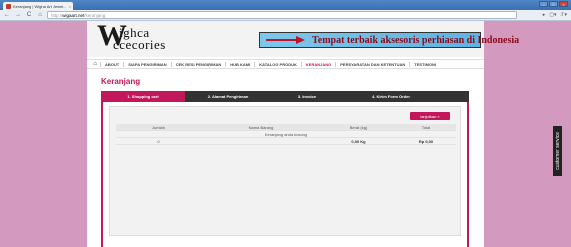  Describe the element at coordinates (282, 15) in the screenshot. I see `address-bar: http:// wigaart.net /keranjang` at that location.